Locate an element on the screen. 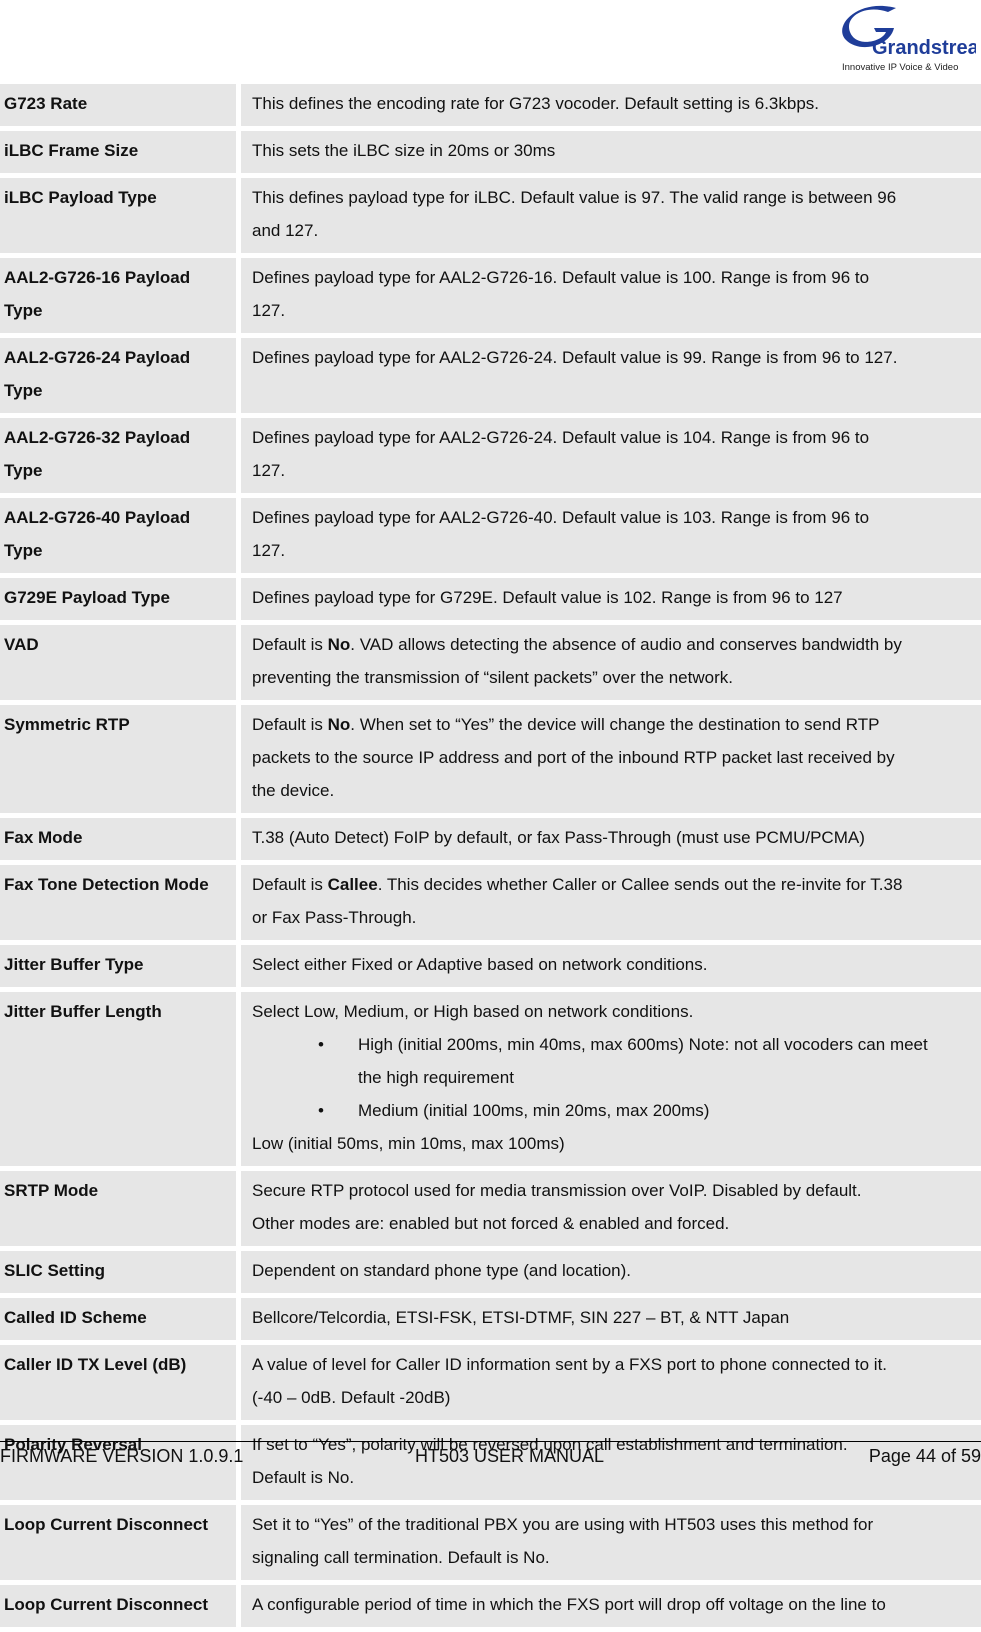  setting-name: Symmetric RTP is located at coordinates (118, 759).